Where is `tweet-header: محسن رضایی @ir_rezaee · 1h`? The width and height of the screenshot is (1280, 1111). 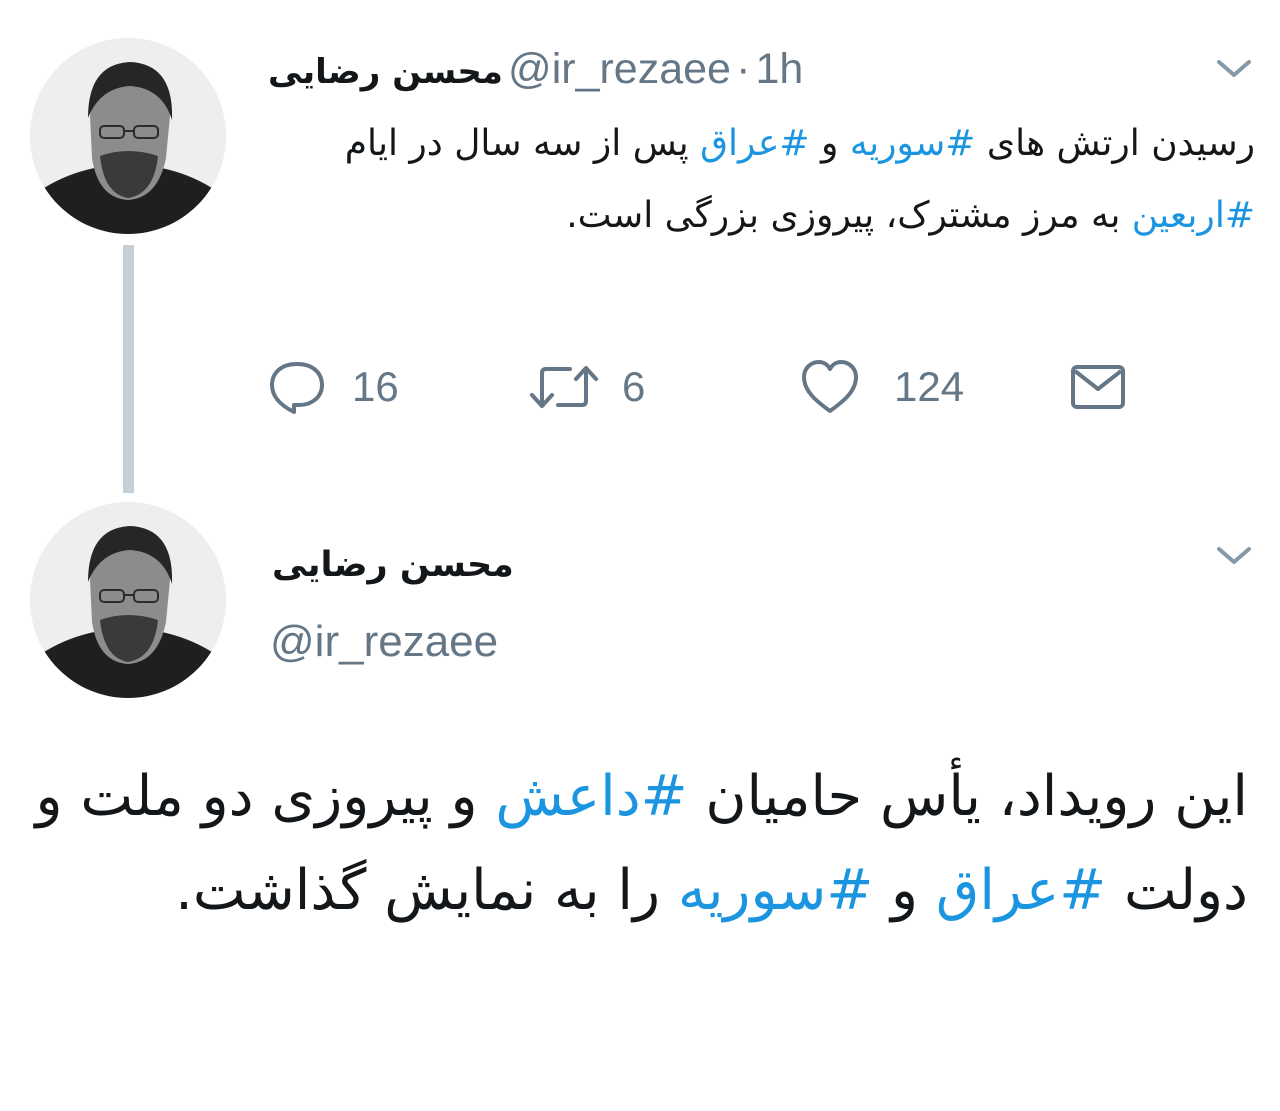 tweet-header: محسن رضایی @ir_rezaee · 1h is located at coordinates (608, 69).